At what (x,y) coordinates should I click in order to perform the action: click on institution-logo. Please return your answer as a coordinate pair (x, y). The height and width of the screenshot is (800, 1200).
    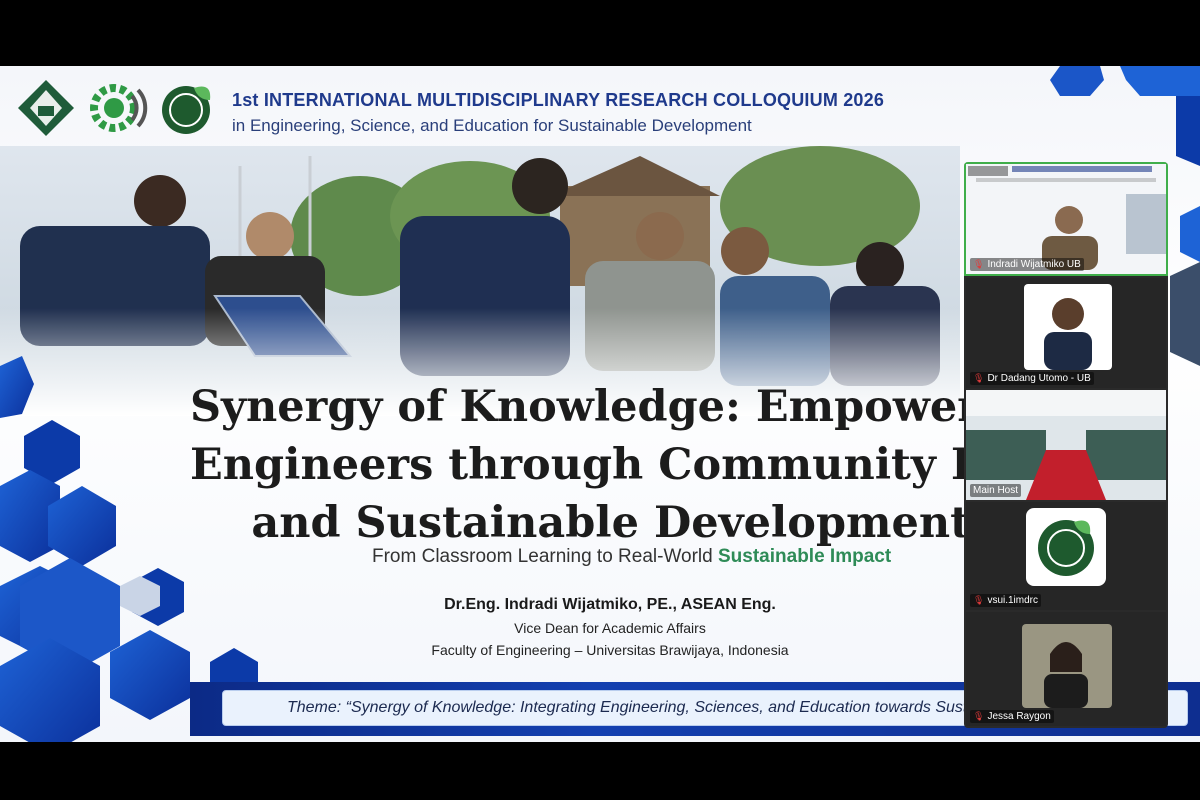
    Looking at the image, I should click on (46, 108).